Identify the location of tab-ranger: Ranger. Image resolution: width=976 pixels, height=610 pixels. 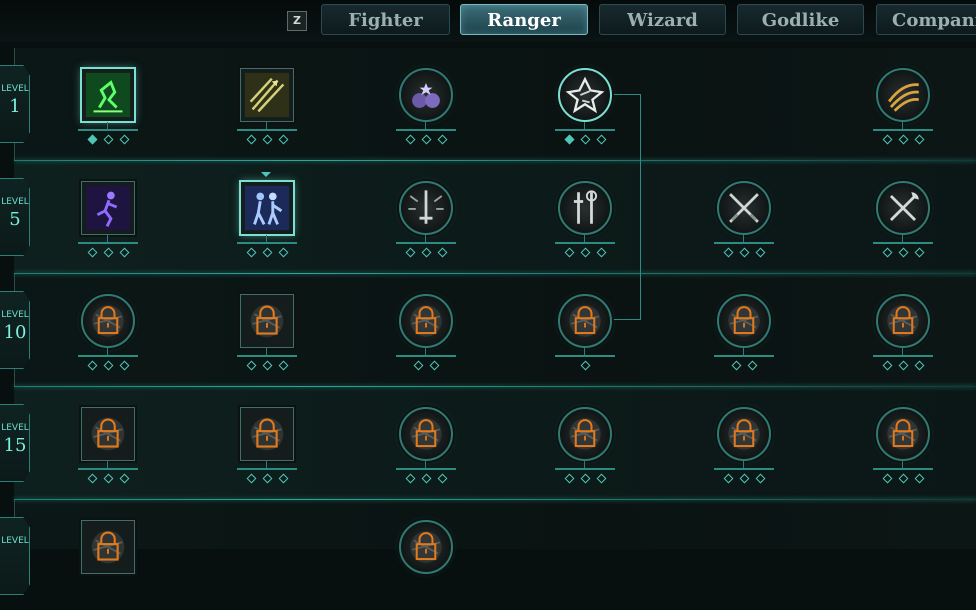
(524, 19).